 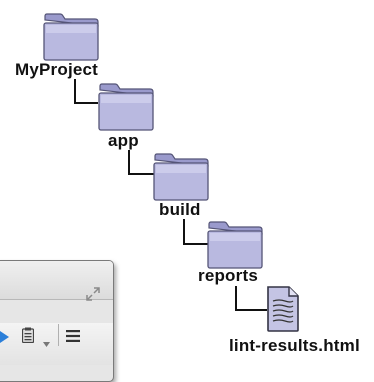 What do you see at coordinates (58, 335) in the screenshot?
I see `toolbar-divider` at bounding box center [58, 335].